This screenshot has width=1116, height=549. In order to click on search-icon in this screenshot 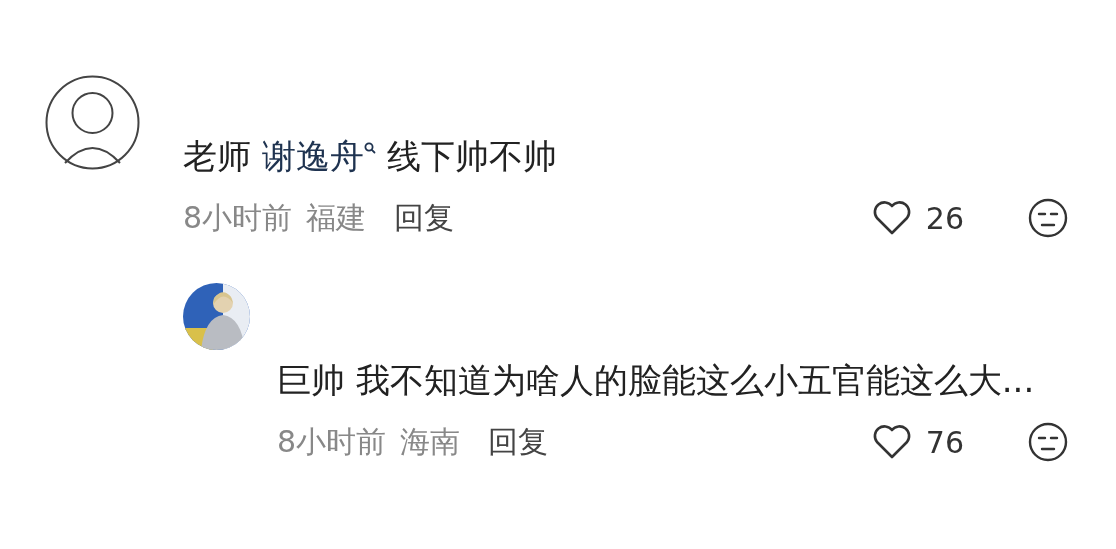, I will do `click(369, 148)`.